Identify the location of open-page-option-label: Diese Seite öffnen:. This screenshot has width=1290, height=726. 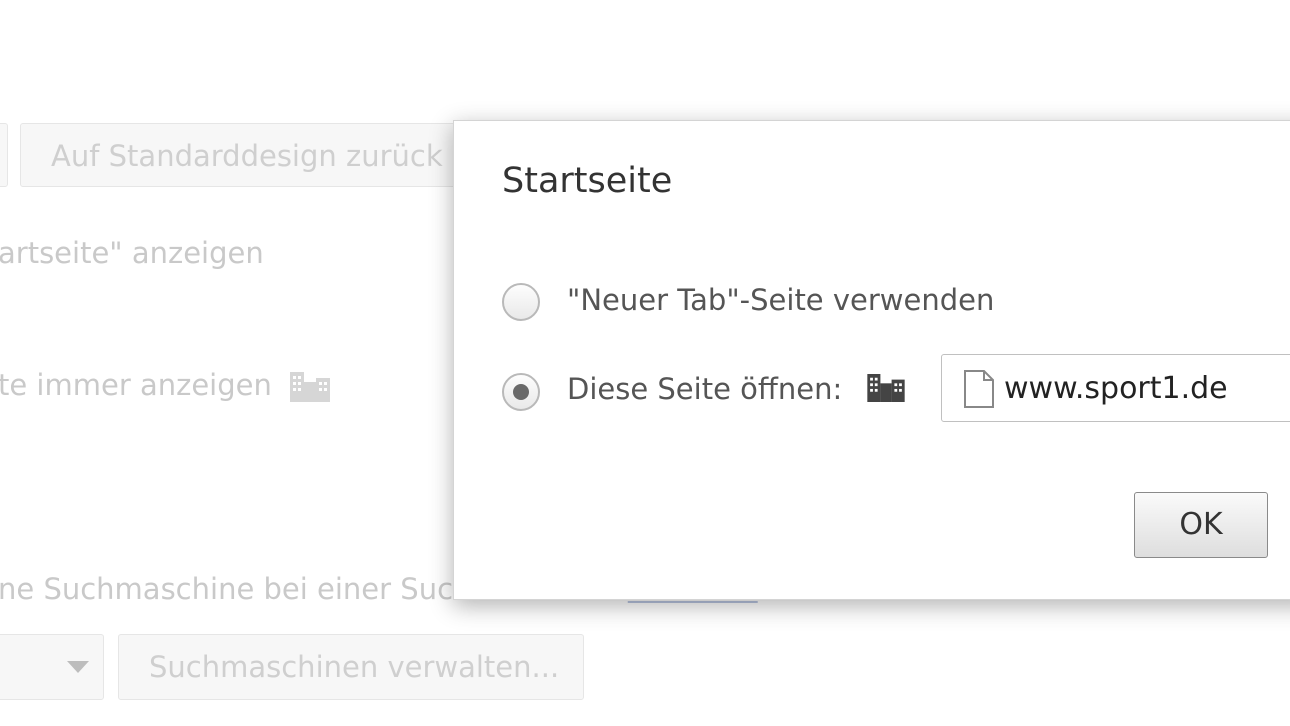
(704, 389).